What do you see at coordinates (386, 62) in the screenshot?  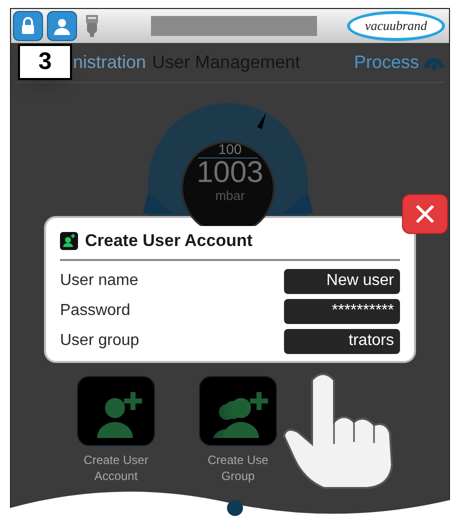 I see `nav-next-label: Process` at bounding box center [386, 62].